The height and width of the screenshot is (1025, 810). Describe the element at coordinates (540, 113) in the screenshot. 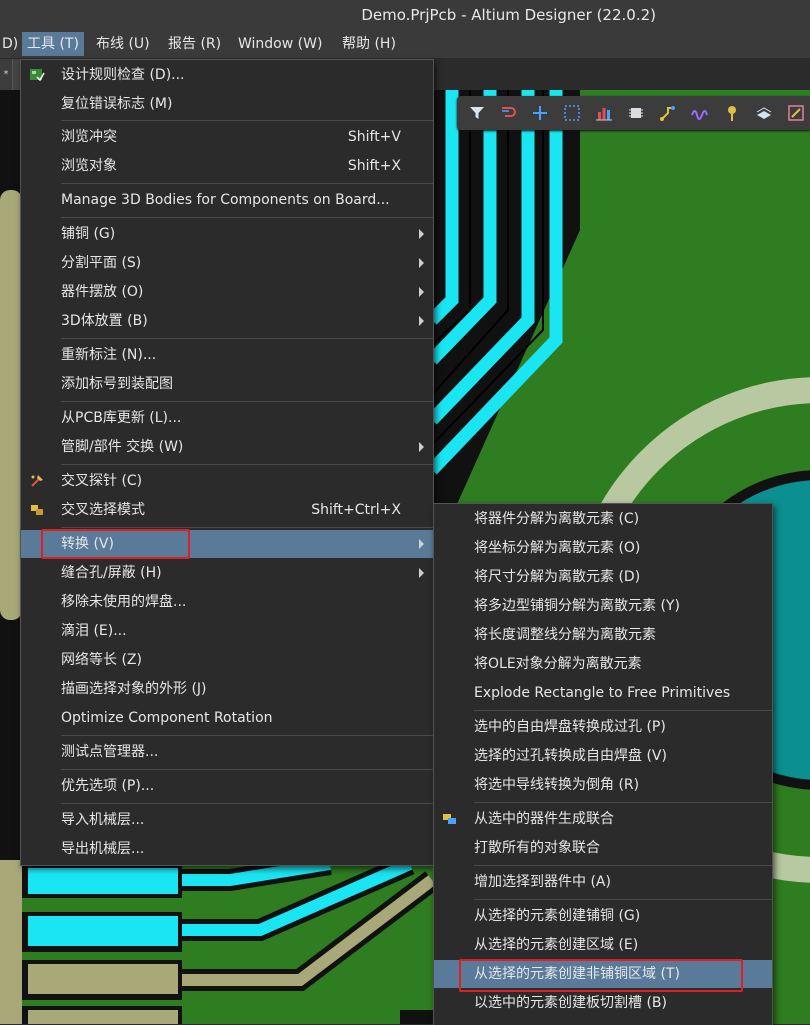

I see `add-icon` at that location.